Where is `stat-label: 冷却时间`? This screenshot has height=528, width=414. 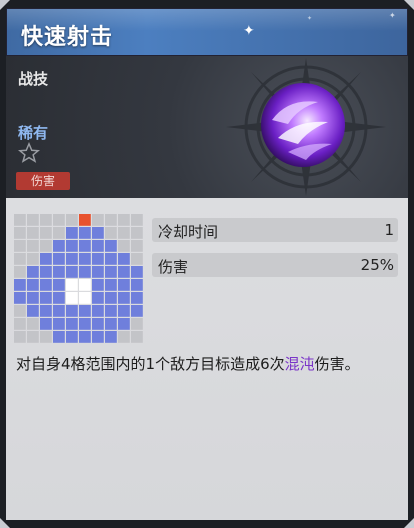
stat-label: 冷却时间 is located at coordinates (188, 232).